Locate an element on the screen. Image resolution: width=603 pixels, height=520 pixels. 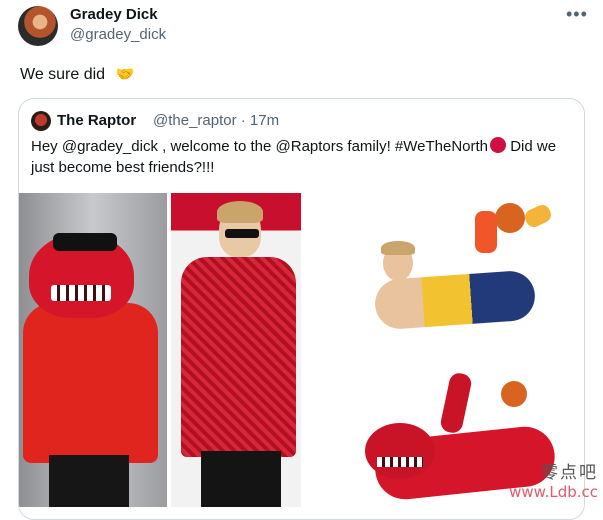
tweet-text-body: We sure did is located at coordinates (63, 74).